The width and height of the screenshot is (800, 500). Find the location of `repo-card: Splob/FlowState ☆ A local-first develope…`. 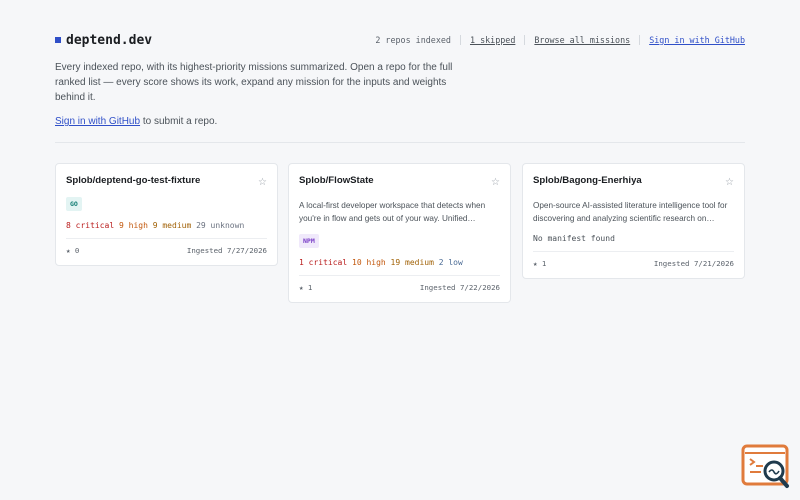

repo-card: Splob/FlowState ☆ A local-first develope… is located at coordinates (399, 233).